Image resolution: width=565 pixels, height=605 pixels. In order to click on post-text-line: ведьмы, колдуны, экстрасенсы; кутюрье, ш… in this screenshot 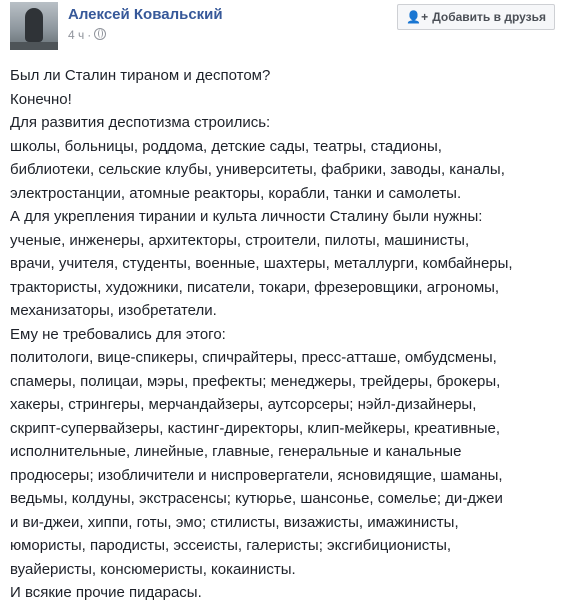, I will do `click(256, 498)`.